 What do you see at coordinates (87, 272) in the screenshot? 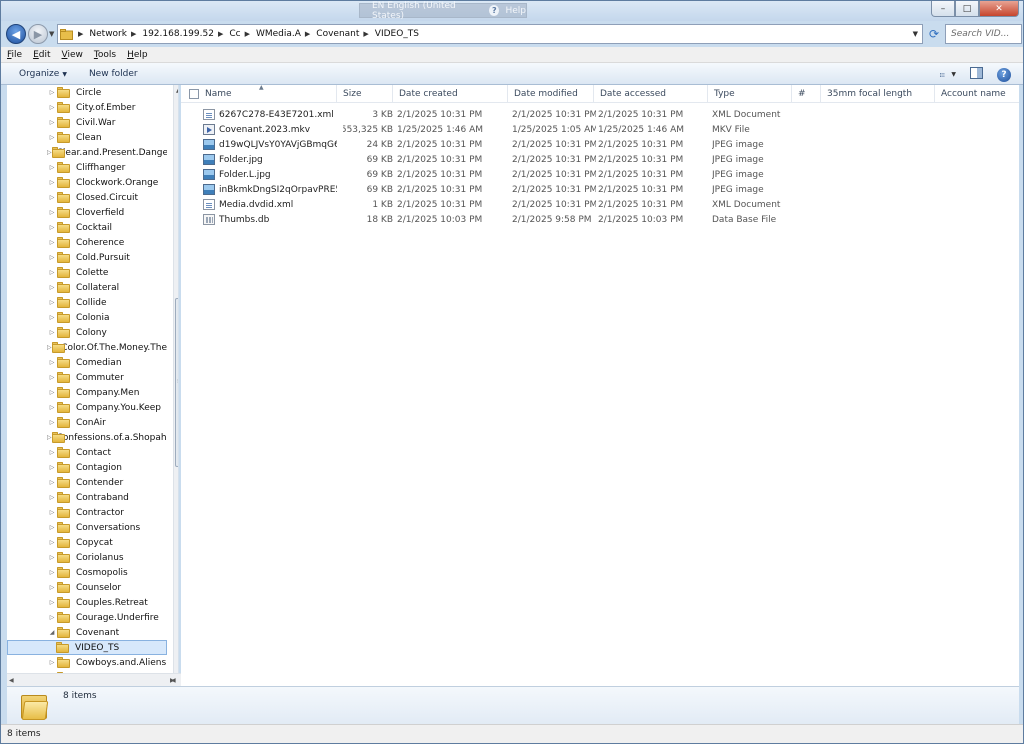
I see `tree-item: ▷ Colette` at bounding box center [87, 272].